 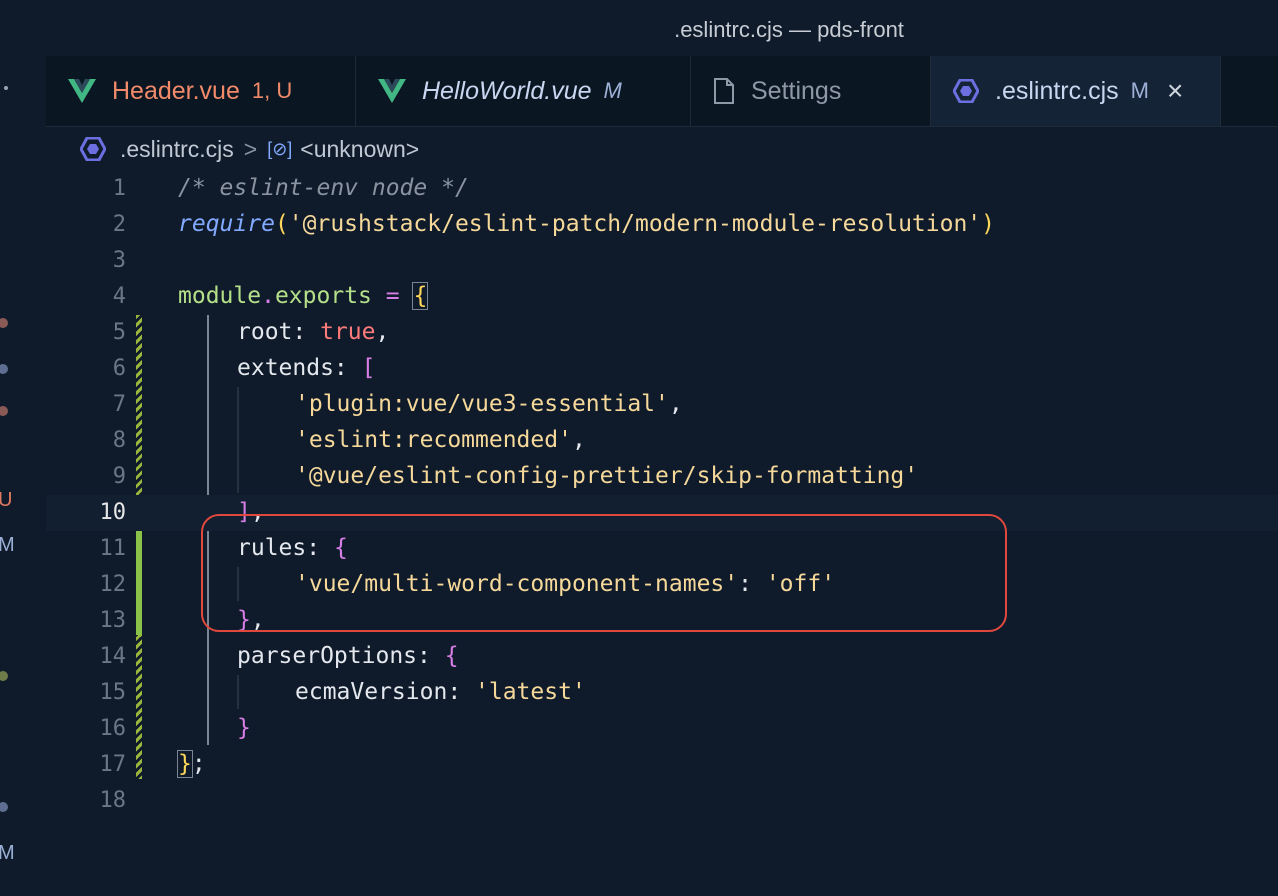 What do you see at coordinates (724, 91) in the screenshot?
I see `file-icon` at bounding box center [724, 91].